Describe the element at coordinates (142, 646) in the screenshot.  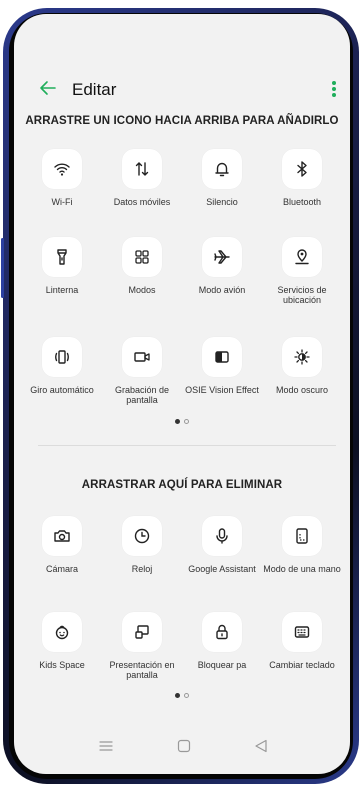
I see `tile-screen-cast: Presentación en pantalla` at that location.